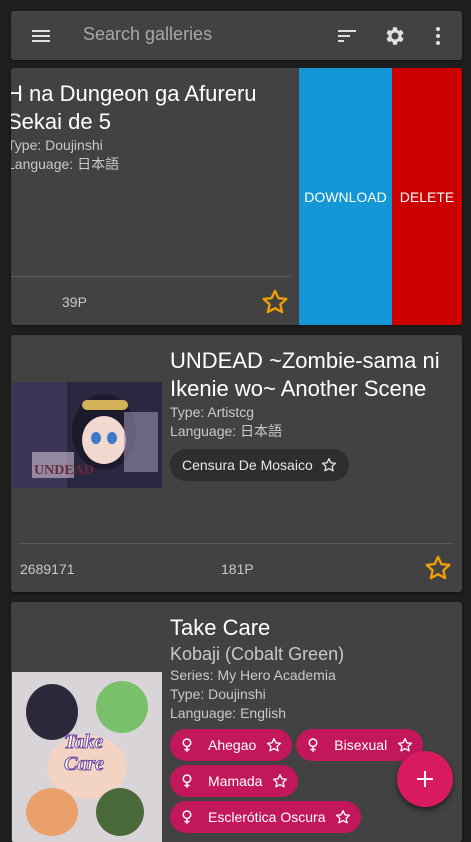 This screenshot has height=842, width=471. Describe the element at coordinates (438, 36) in the screenshot. I see `more-options-icon` at that location.